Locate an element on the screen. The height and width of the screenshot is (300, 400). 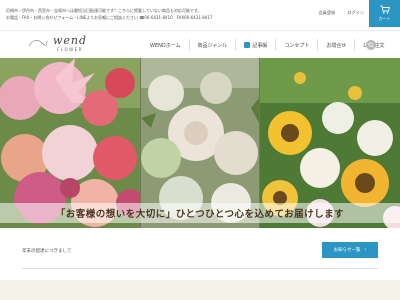
divider is located at coordinates (200, 268).